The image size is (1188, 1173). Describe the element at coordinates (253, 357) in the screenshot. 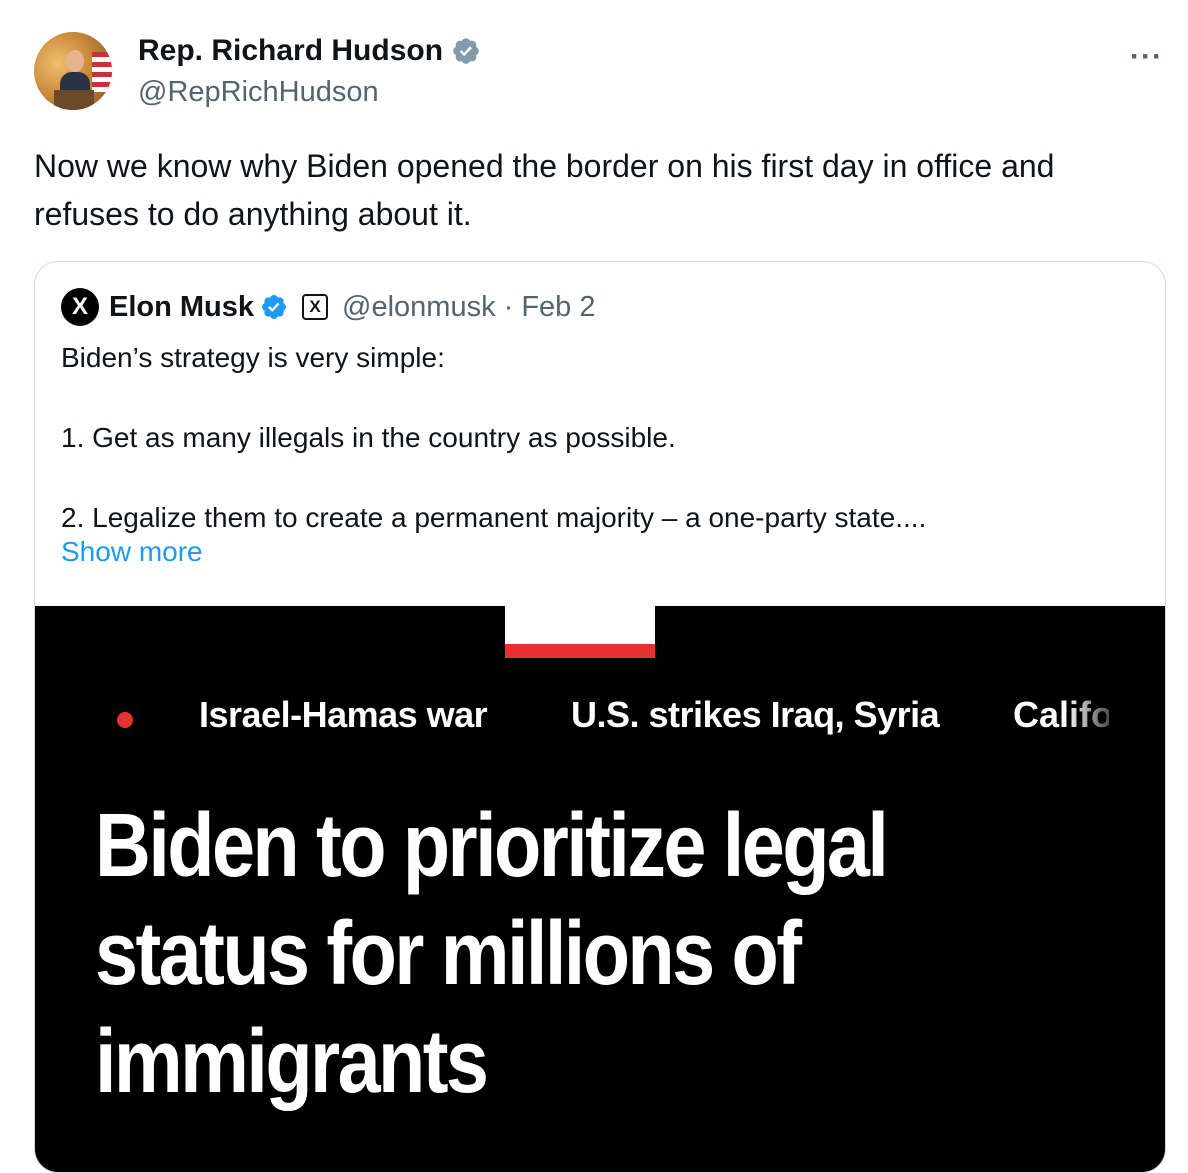

I see `quoted-text-line: Biden’s strategy is very simple:` at that location.